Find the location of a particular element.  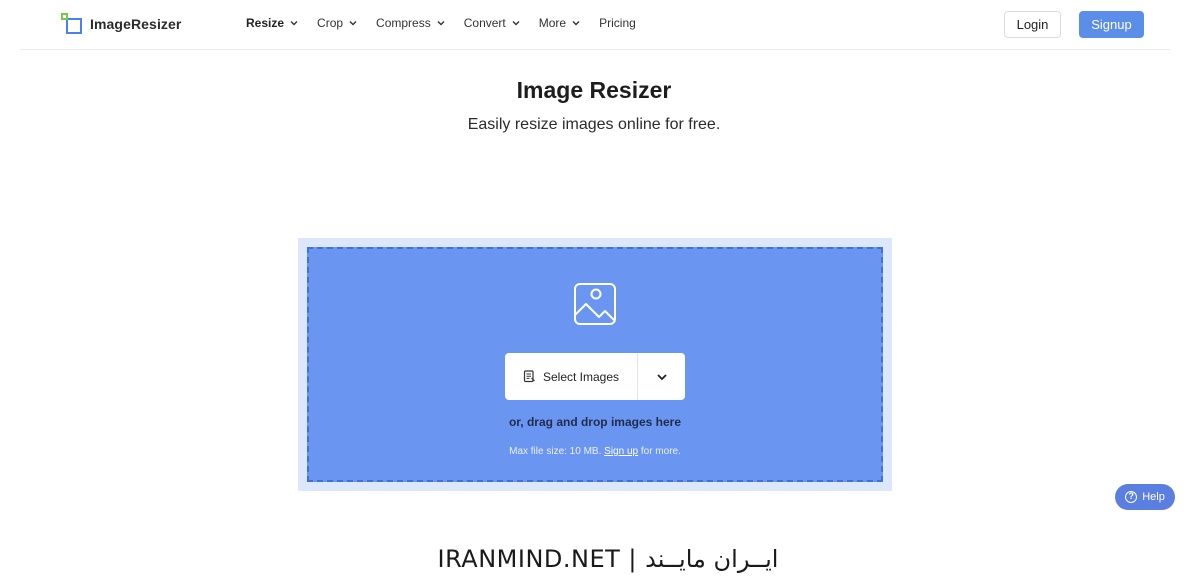

page-subtitle: Easily resize images online for free. is located at coordinates (594, 124).